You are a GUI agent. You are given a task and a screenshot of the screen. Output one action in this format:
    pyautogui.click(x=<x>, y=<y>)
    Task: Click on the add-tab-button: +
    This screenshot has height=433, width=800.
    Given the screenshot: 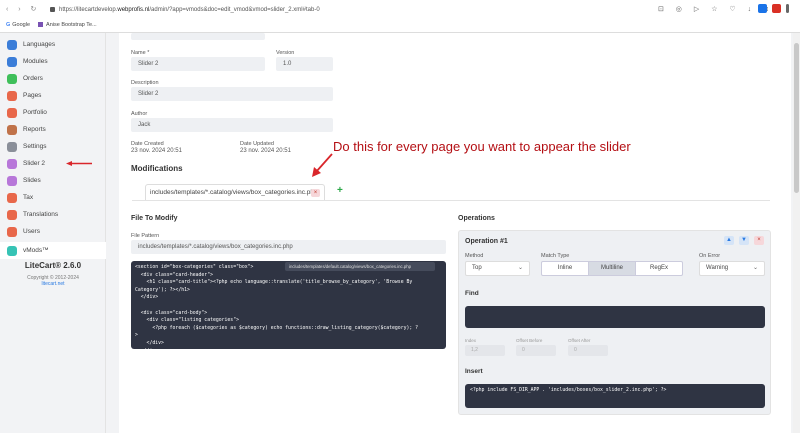 What is the action you would take?
    pyautogui.click(x=340, y=190)
    